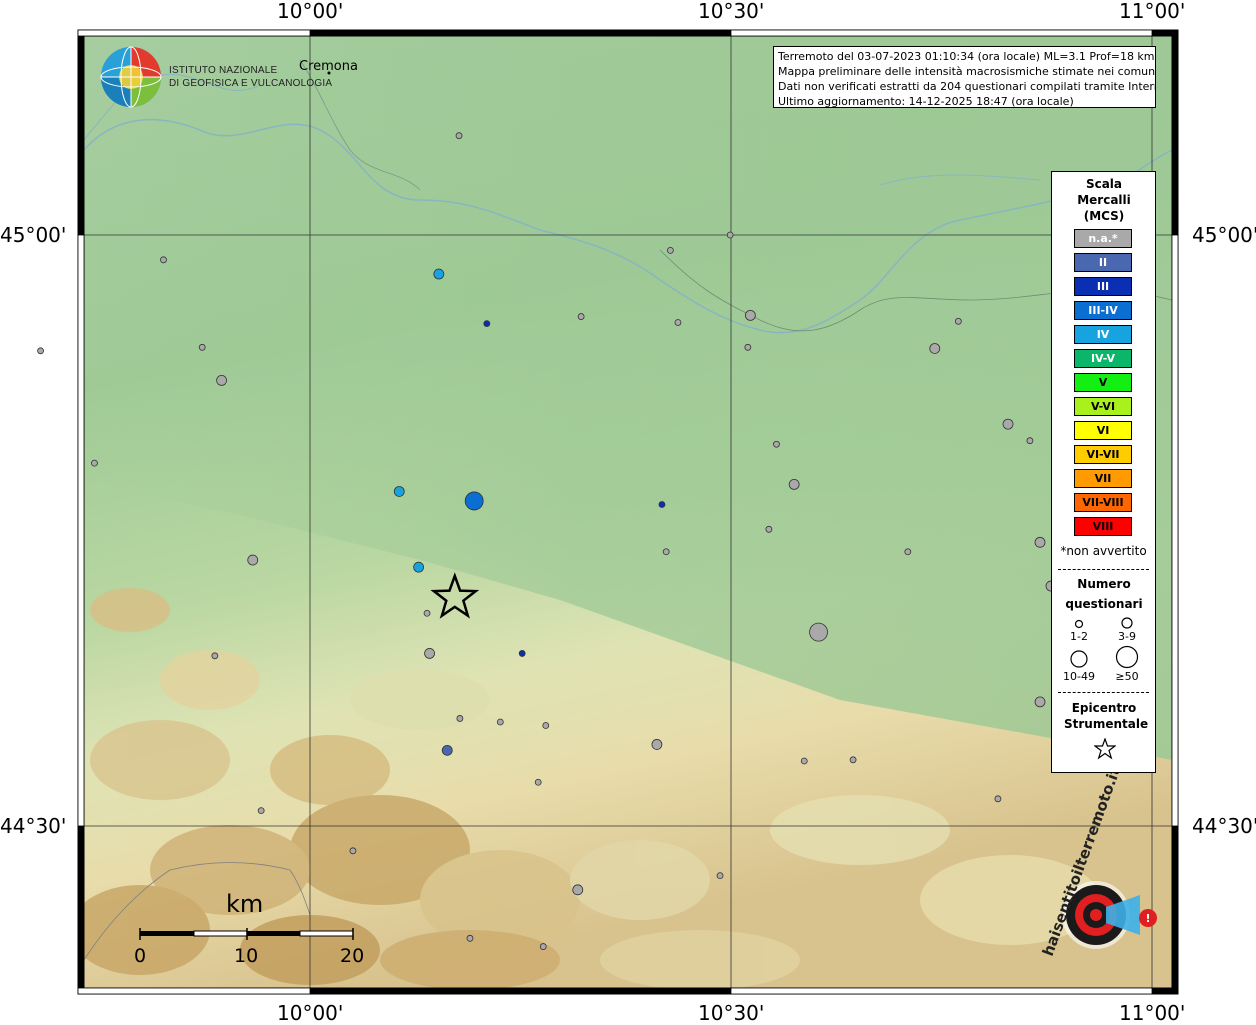  What do you see at coordinates (246, 956) in the screenshot?
I see `scale-tick-10: 10` at bounding box center [246, 956].